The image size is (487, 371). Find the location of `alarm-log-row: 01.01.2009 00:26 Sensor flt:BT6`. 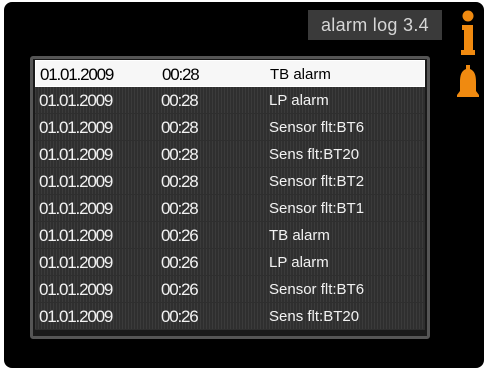

alarm-log-row: 01.01.2009 00:26 Sensor flt:BT6 is located at coordinates (230, 289).